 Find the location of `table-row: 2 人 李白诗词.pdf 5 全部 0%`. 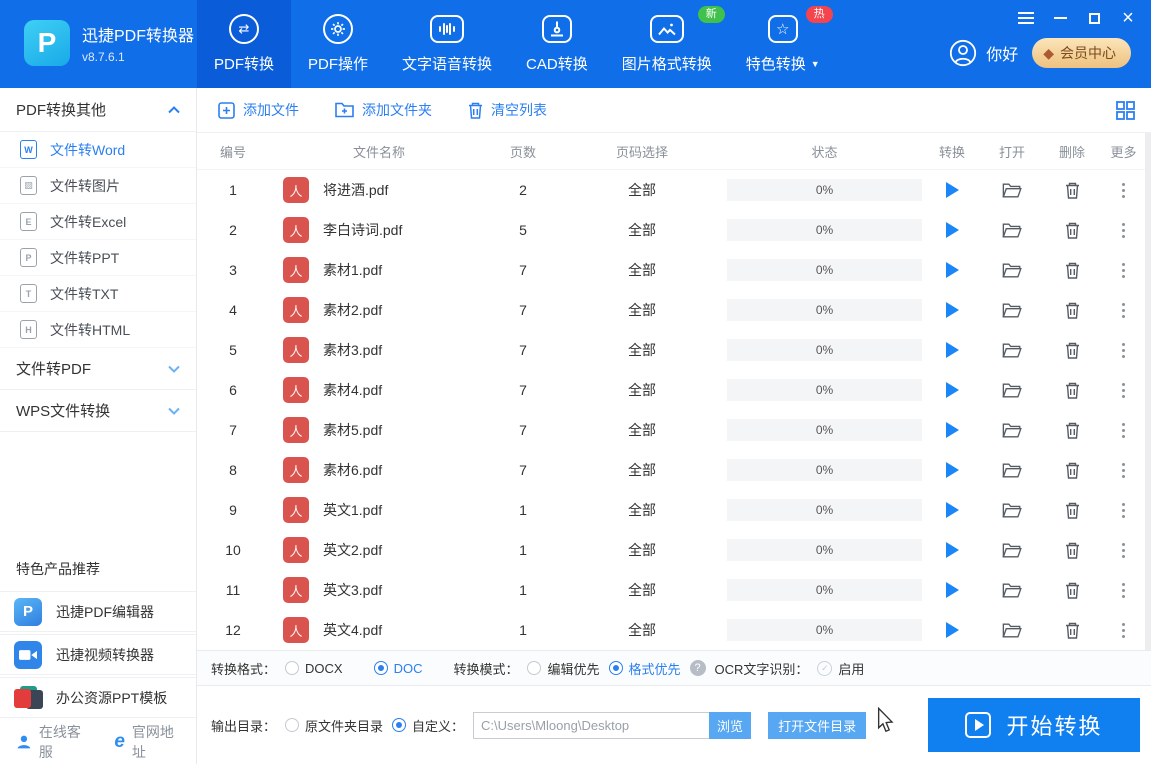

table-row: 2 人 李白诗词.pdf 5 全部 0% is located at coordinates (671, 230).